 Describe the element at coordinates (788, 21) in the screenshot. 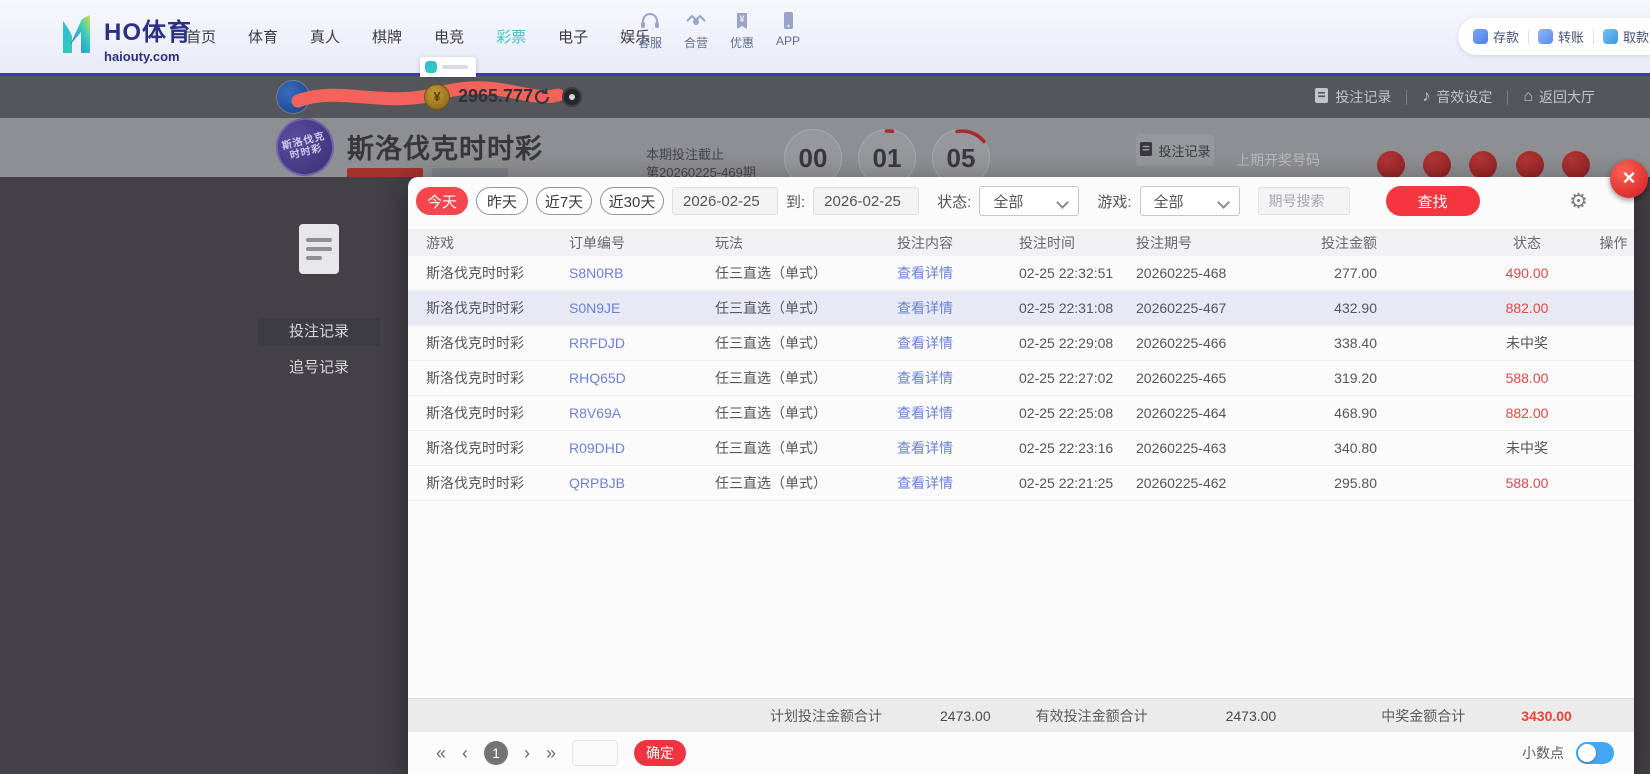

I see `phone-icon` at that location.